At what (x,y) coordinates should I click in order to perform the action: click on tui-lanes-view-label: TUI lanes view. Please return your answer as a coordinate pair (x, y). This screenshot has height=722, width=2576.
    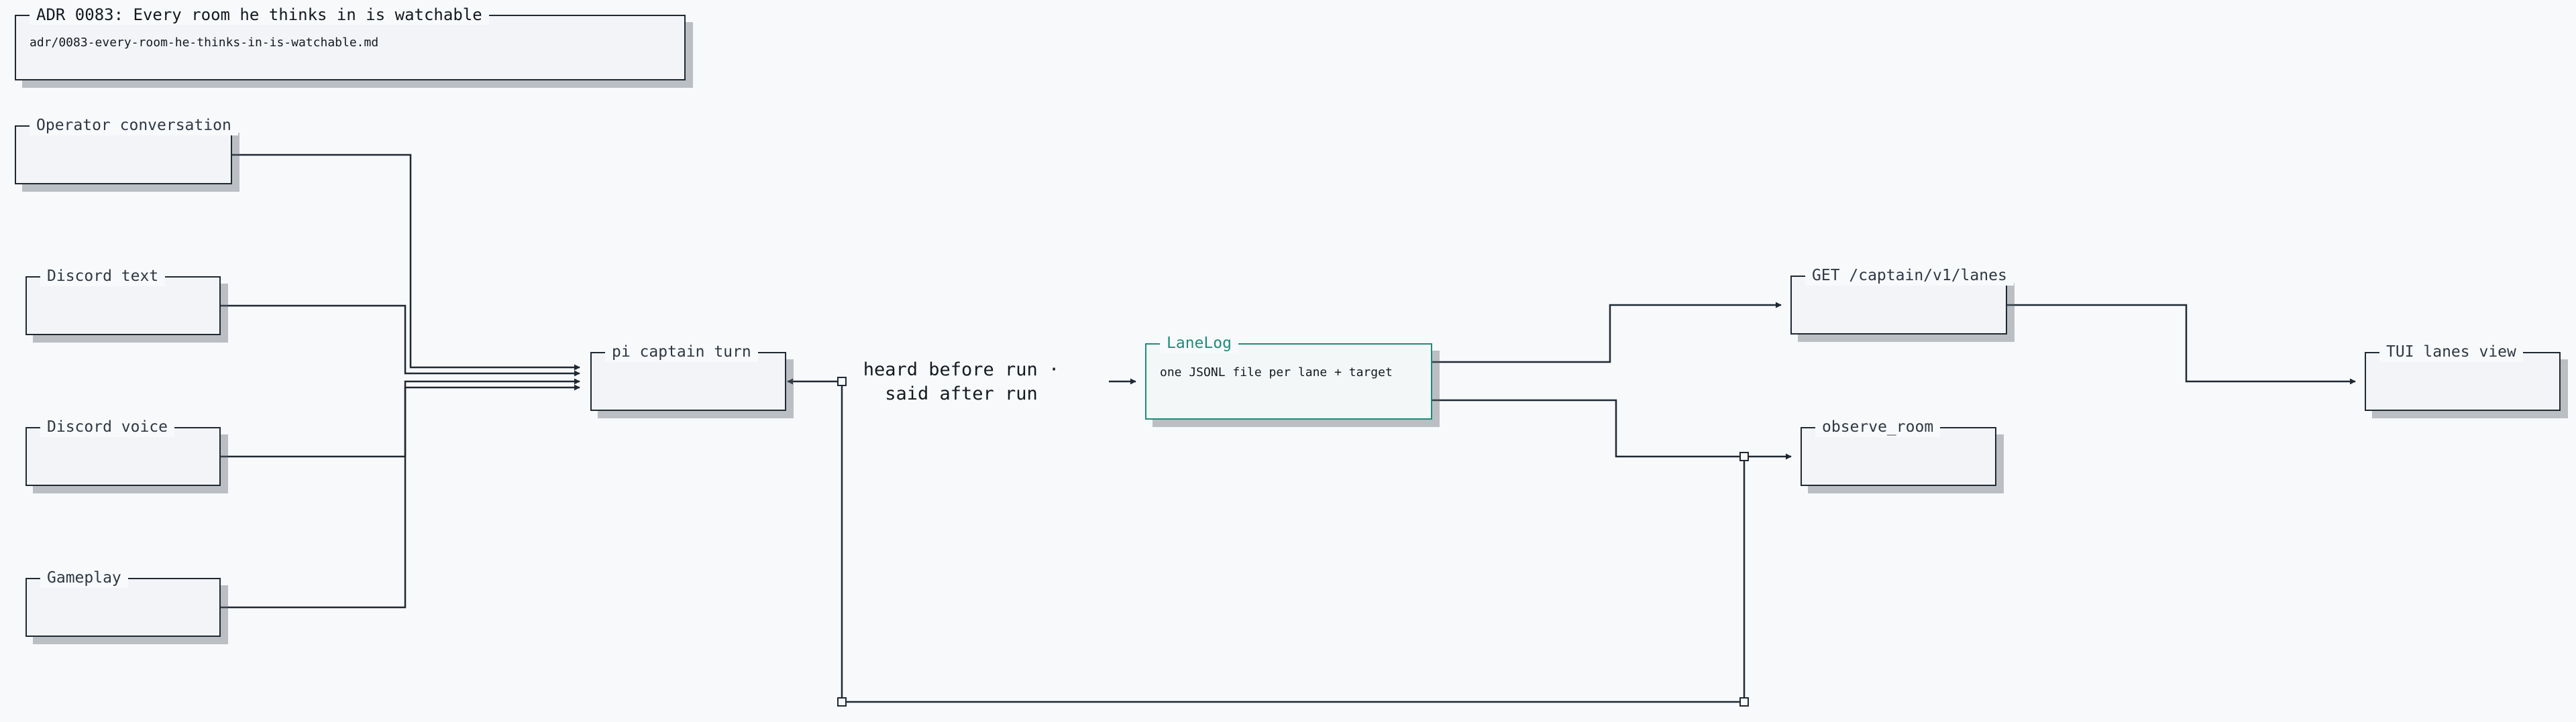
    Looking at the image, I should click on (2451, 352).